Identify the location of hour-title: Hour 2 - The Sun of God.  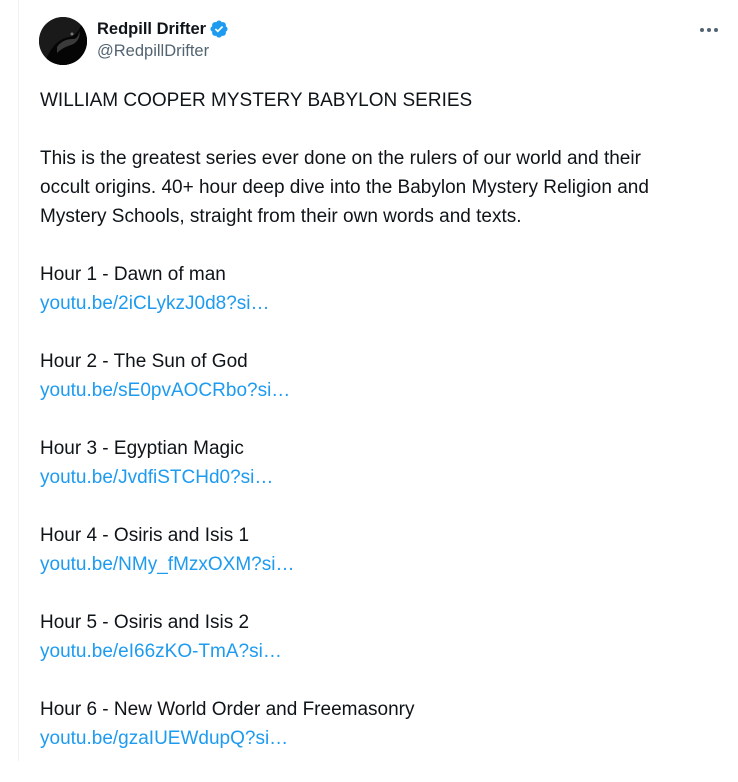
(144, 361).